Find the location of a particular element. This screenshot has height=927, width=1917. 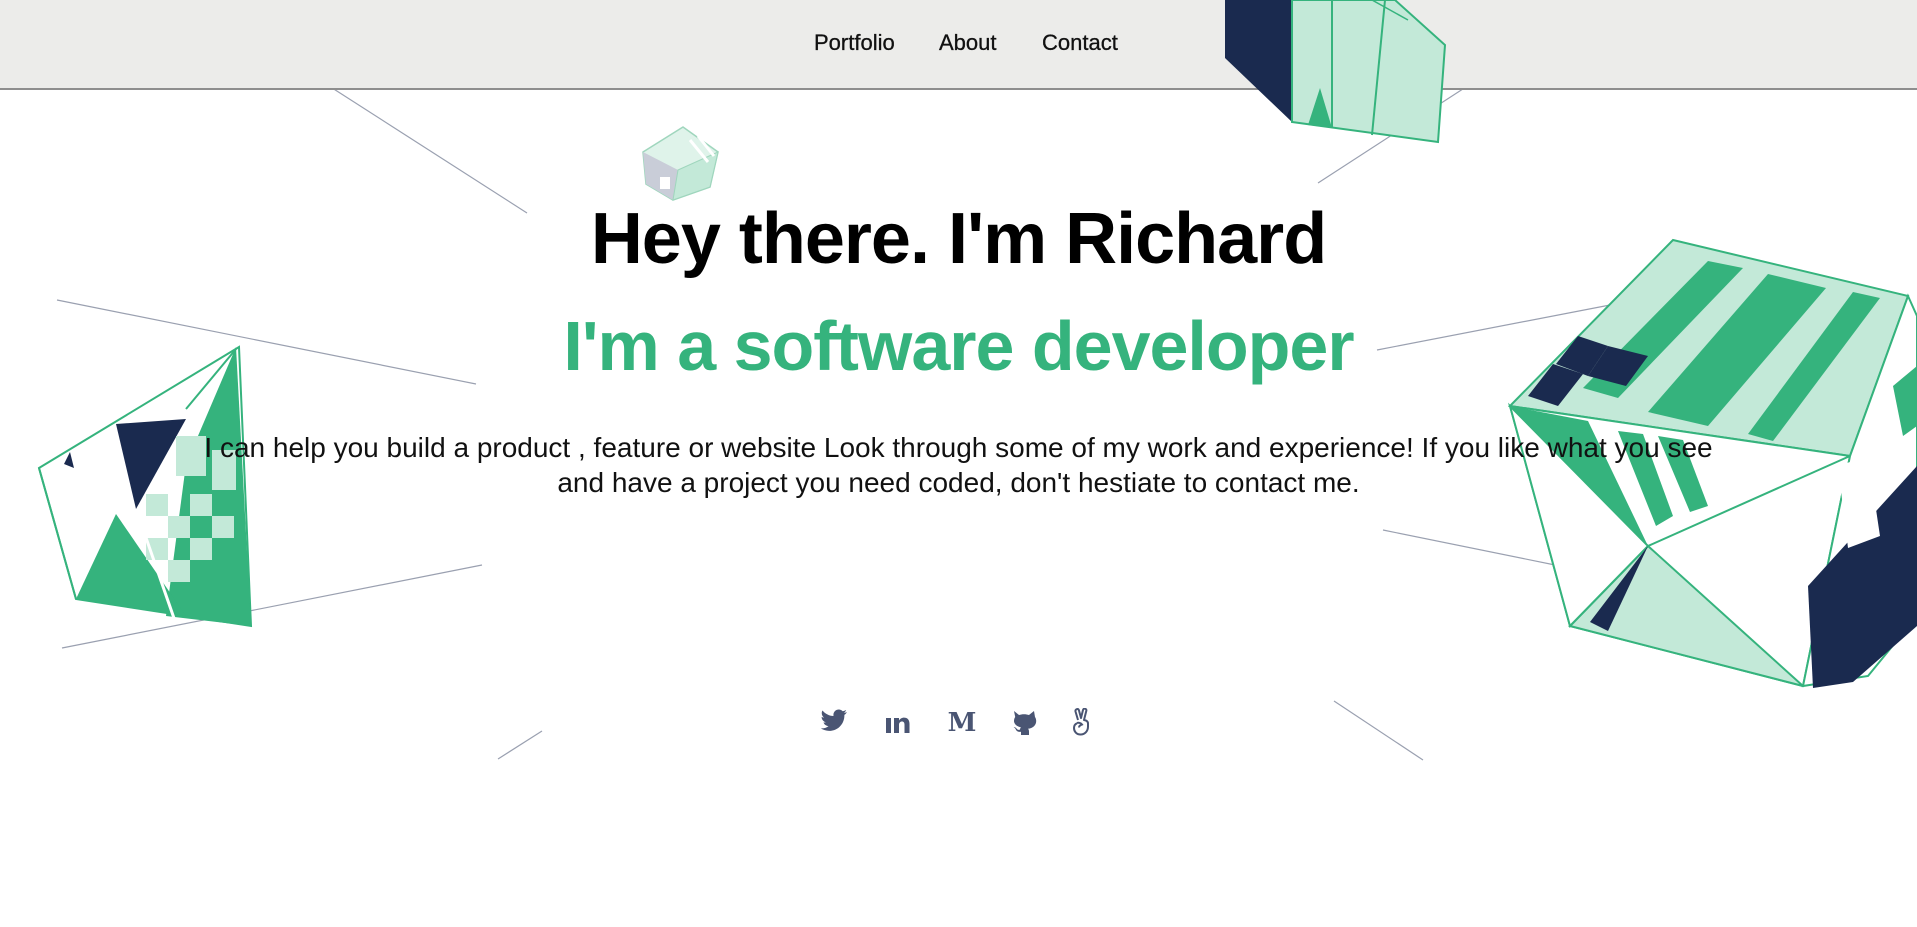

top-navbar: Portfolio About Contact is located at coordinates (958, 45).